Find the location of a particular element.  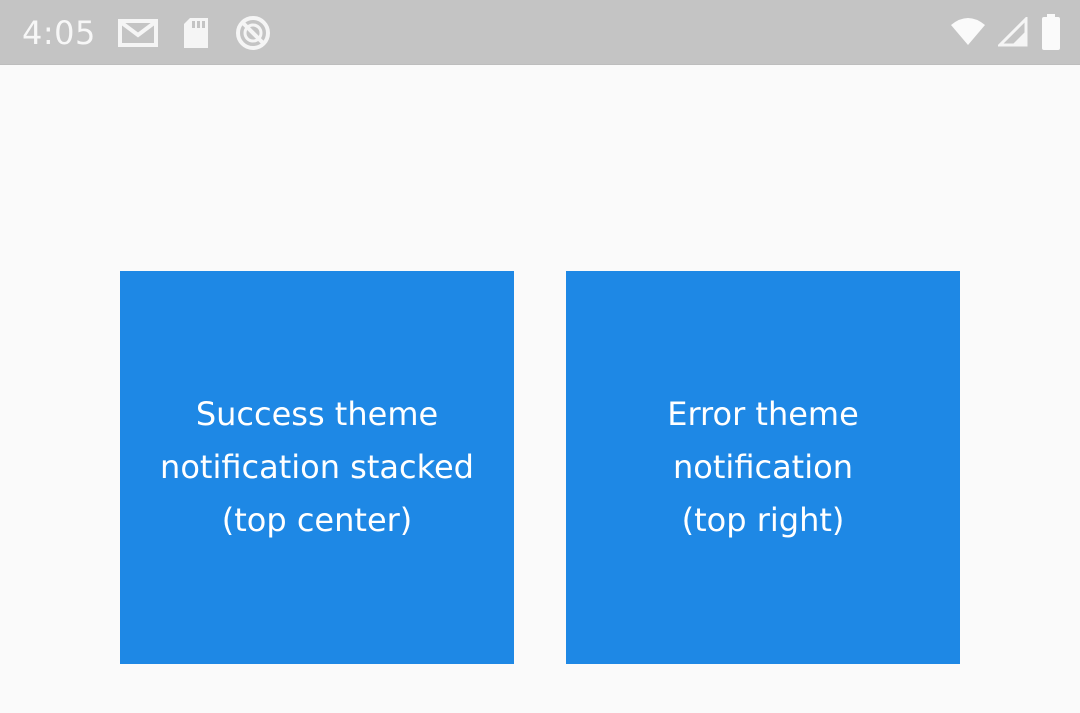

error-notification-label: Error theme notification (top right) is located at coordinates (763, 467).